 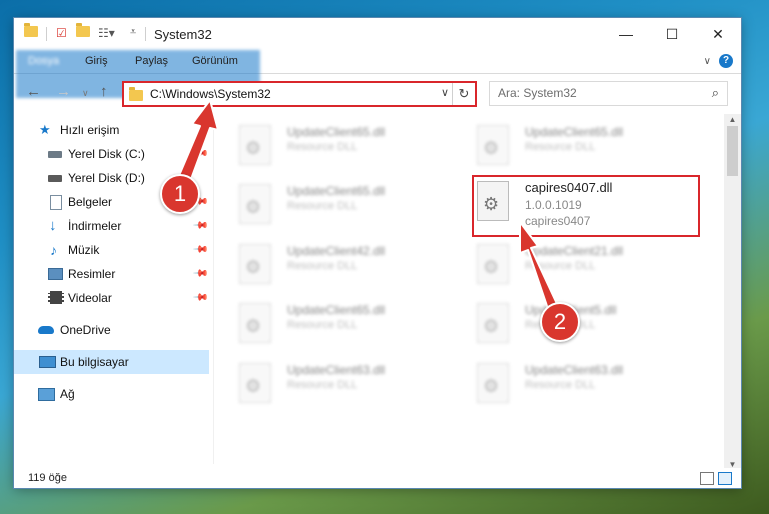 What do you see at coordinates (46, 330) in the screenshot?
I see `cloud-icon` at bounding box center [46, 330].